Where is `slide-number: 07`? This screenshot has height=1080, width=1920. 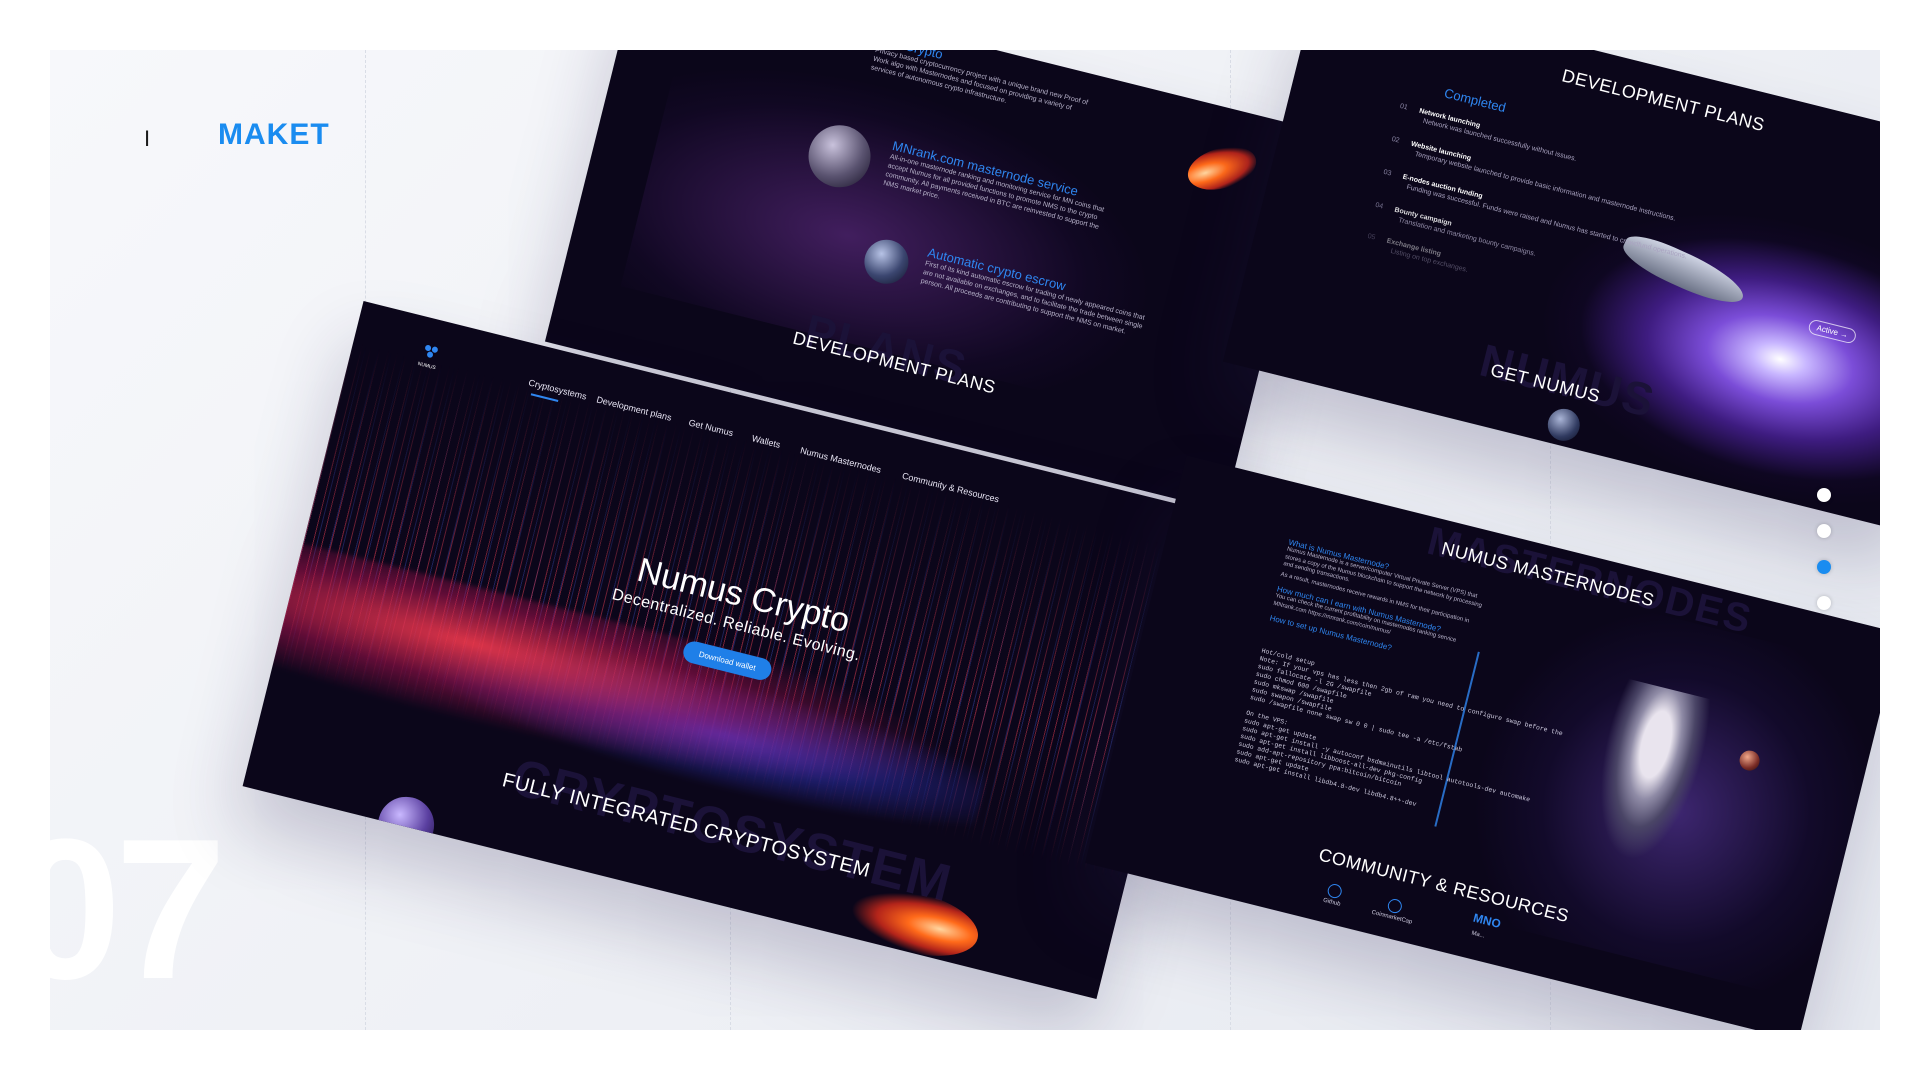 slide-number: 07 is located at coordinates (138, 909).